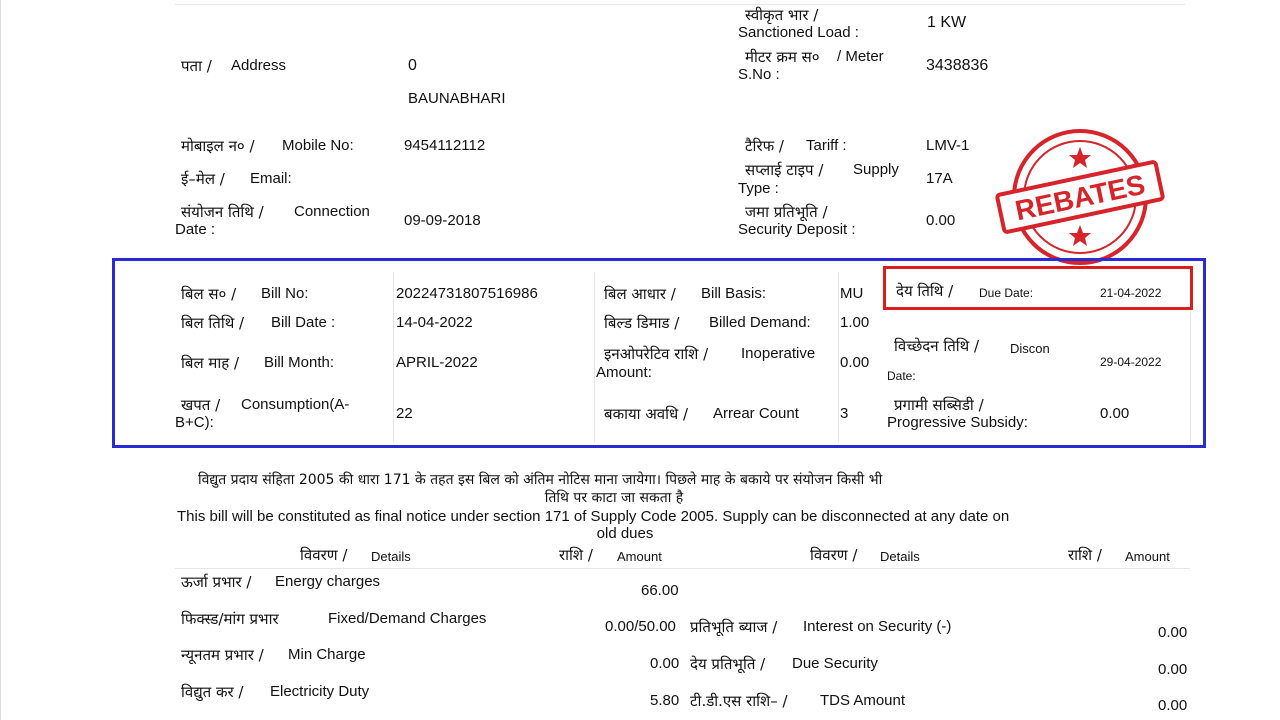 The width and height of the screenshot is (1280, 720). Describe the element at coordinates (1173, 705) in the screenshot. I see `tds-amount-amount: 0.00` at that location.